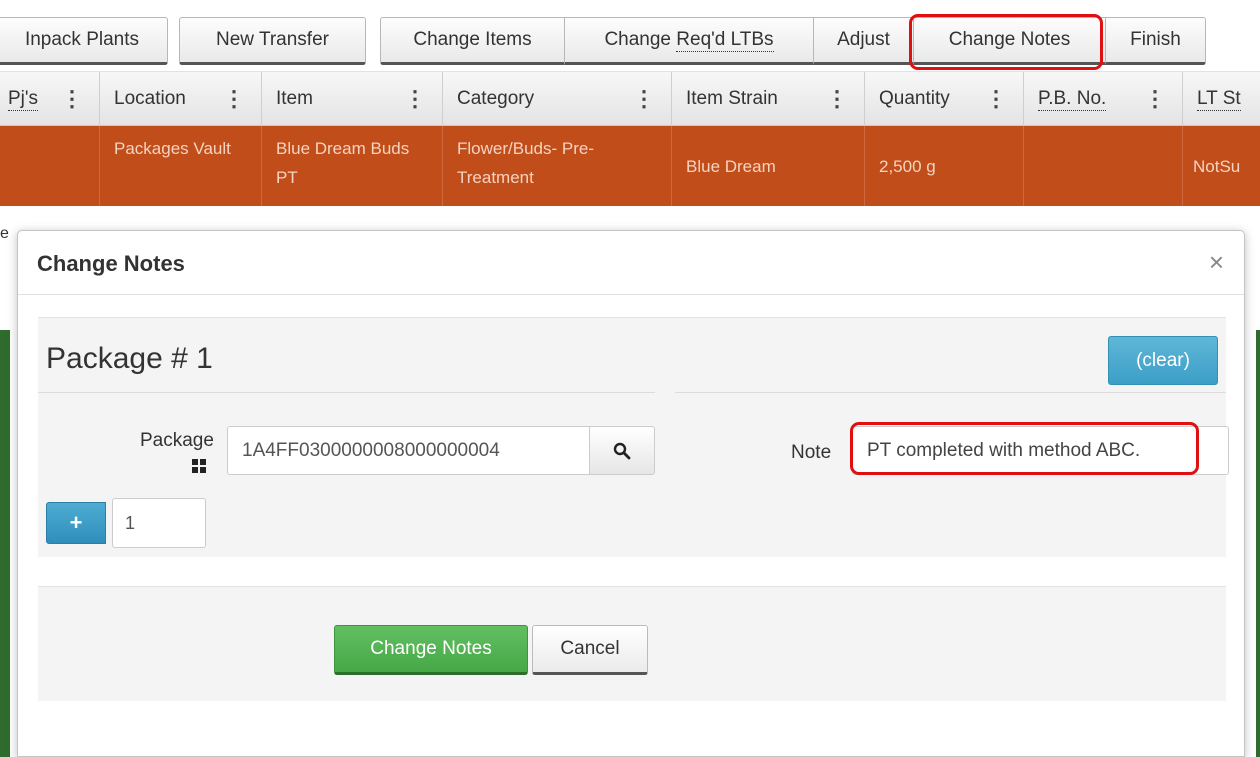  I want to click on dialog-title: Change Notes, so click(111, 263).